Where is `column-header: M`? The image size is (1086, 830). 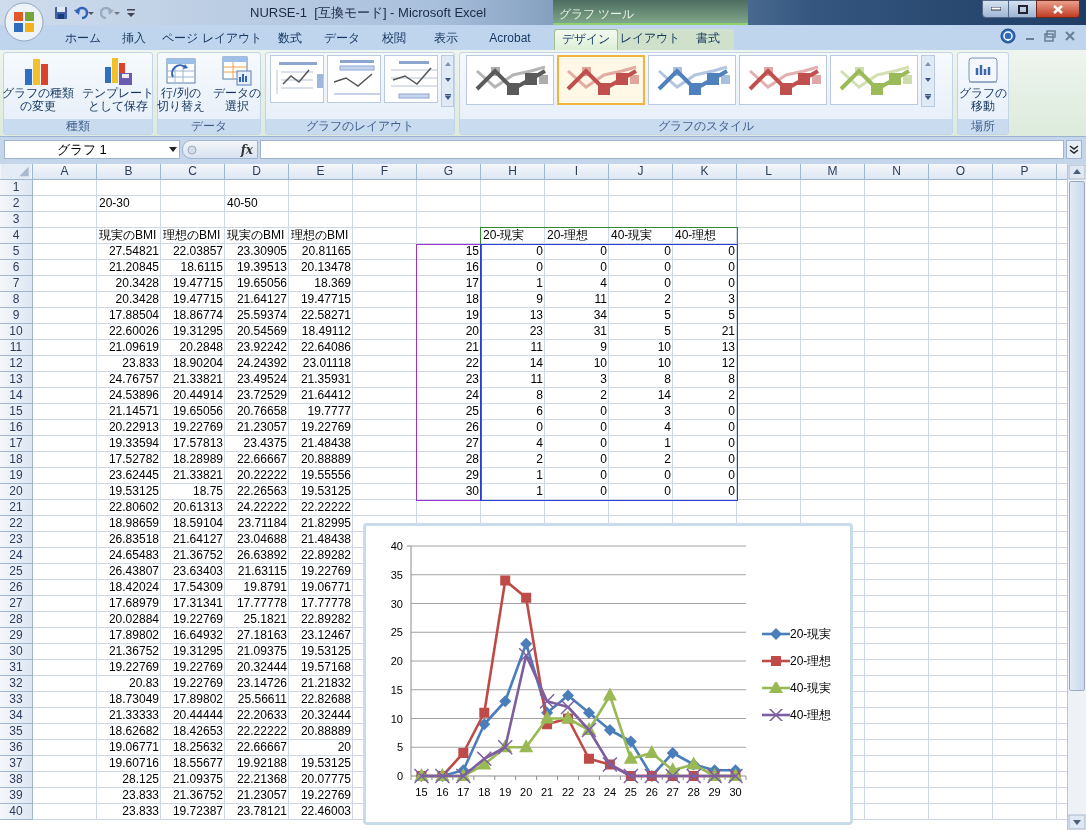 column-header: M is located at coordinates (833, 172).